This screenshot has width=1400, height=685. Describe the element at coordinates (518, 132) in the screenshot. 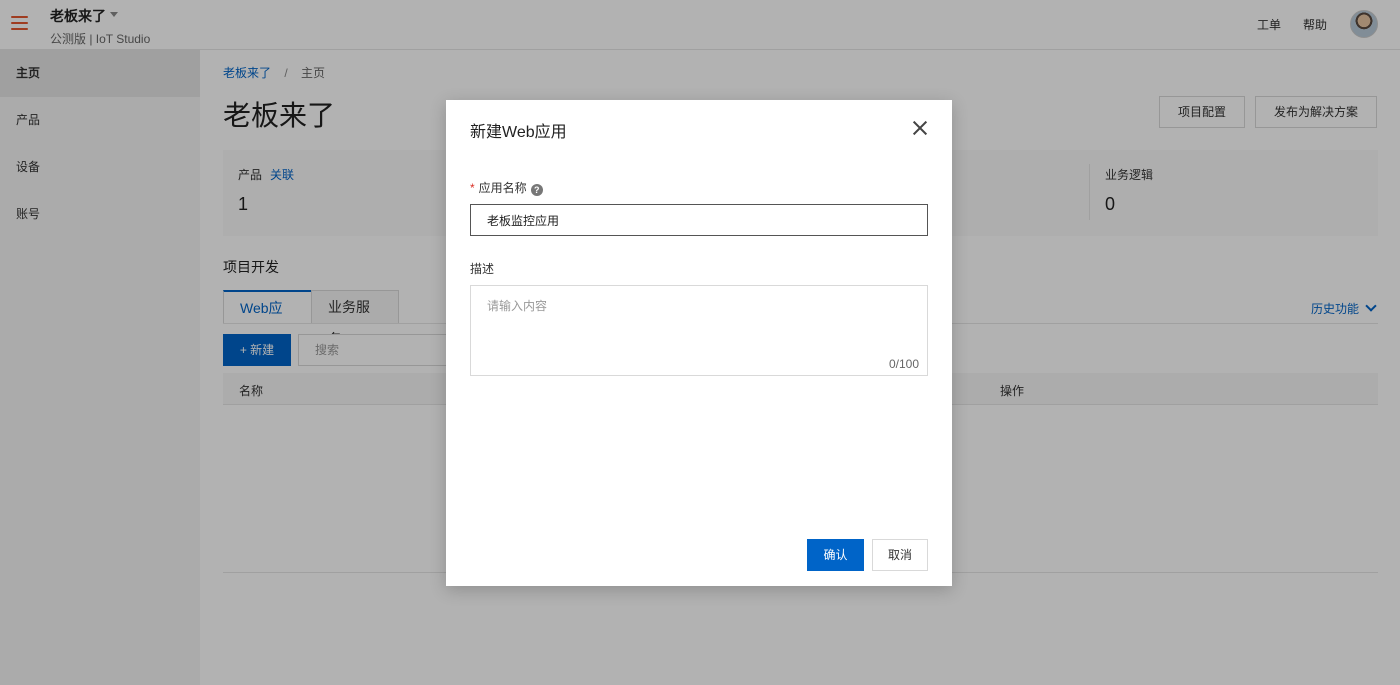

I see `dialog-title: 新建Web应用` at that location.